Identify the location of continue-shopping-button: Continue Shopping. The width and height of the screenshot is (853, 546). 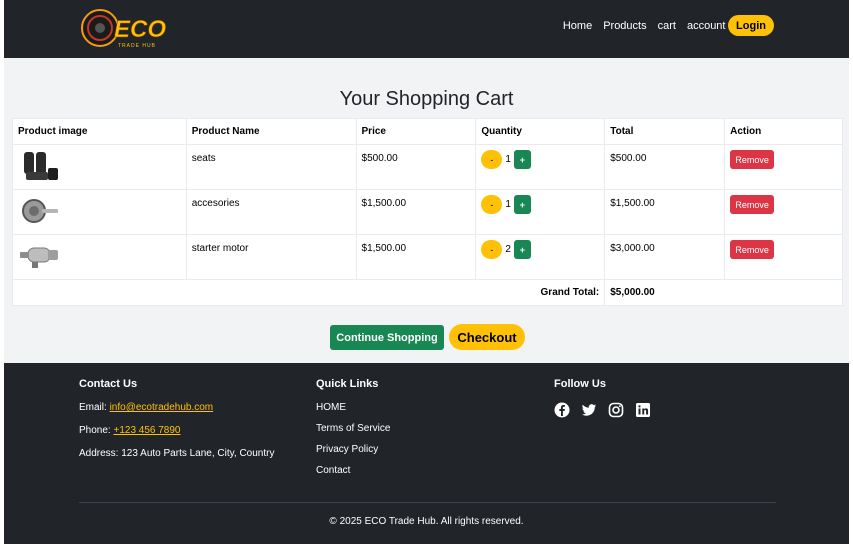
(387, 337).